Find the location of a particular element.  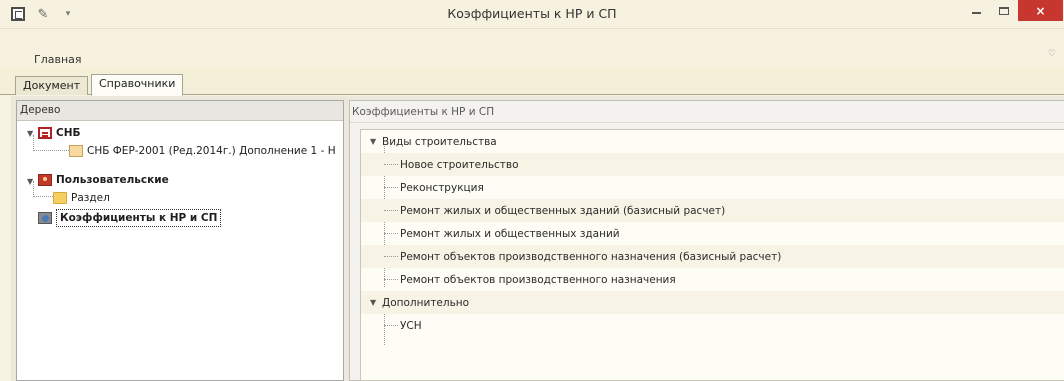

snb-icon is located at coordinates (45, 133).